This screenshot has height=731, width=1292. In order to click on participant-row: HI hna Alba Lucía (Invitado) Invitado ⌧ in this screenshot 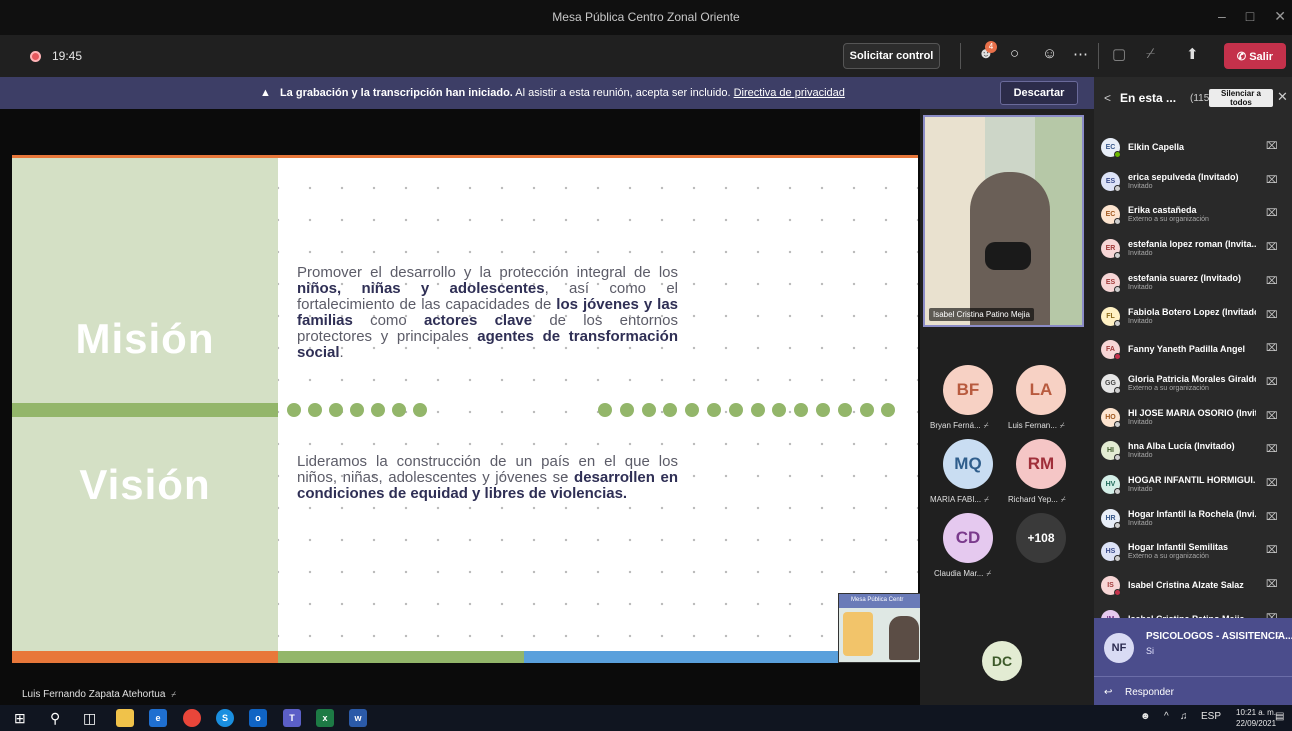, I will do `click(1193, 450)`.